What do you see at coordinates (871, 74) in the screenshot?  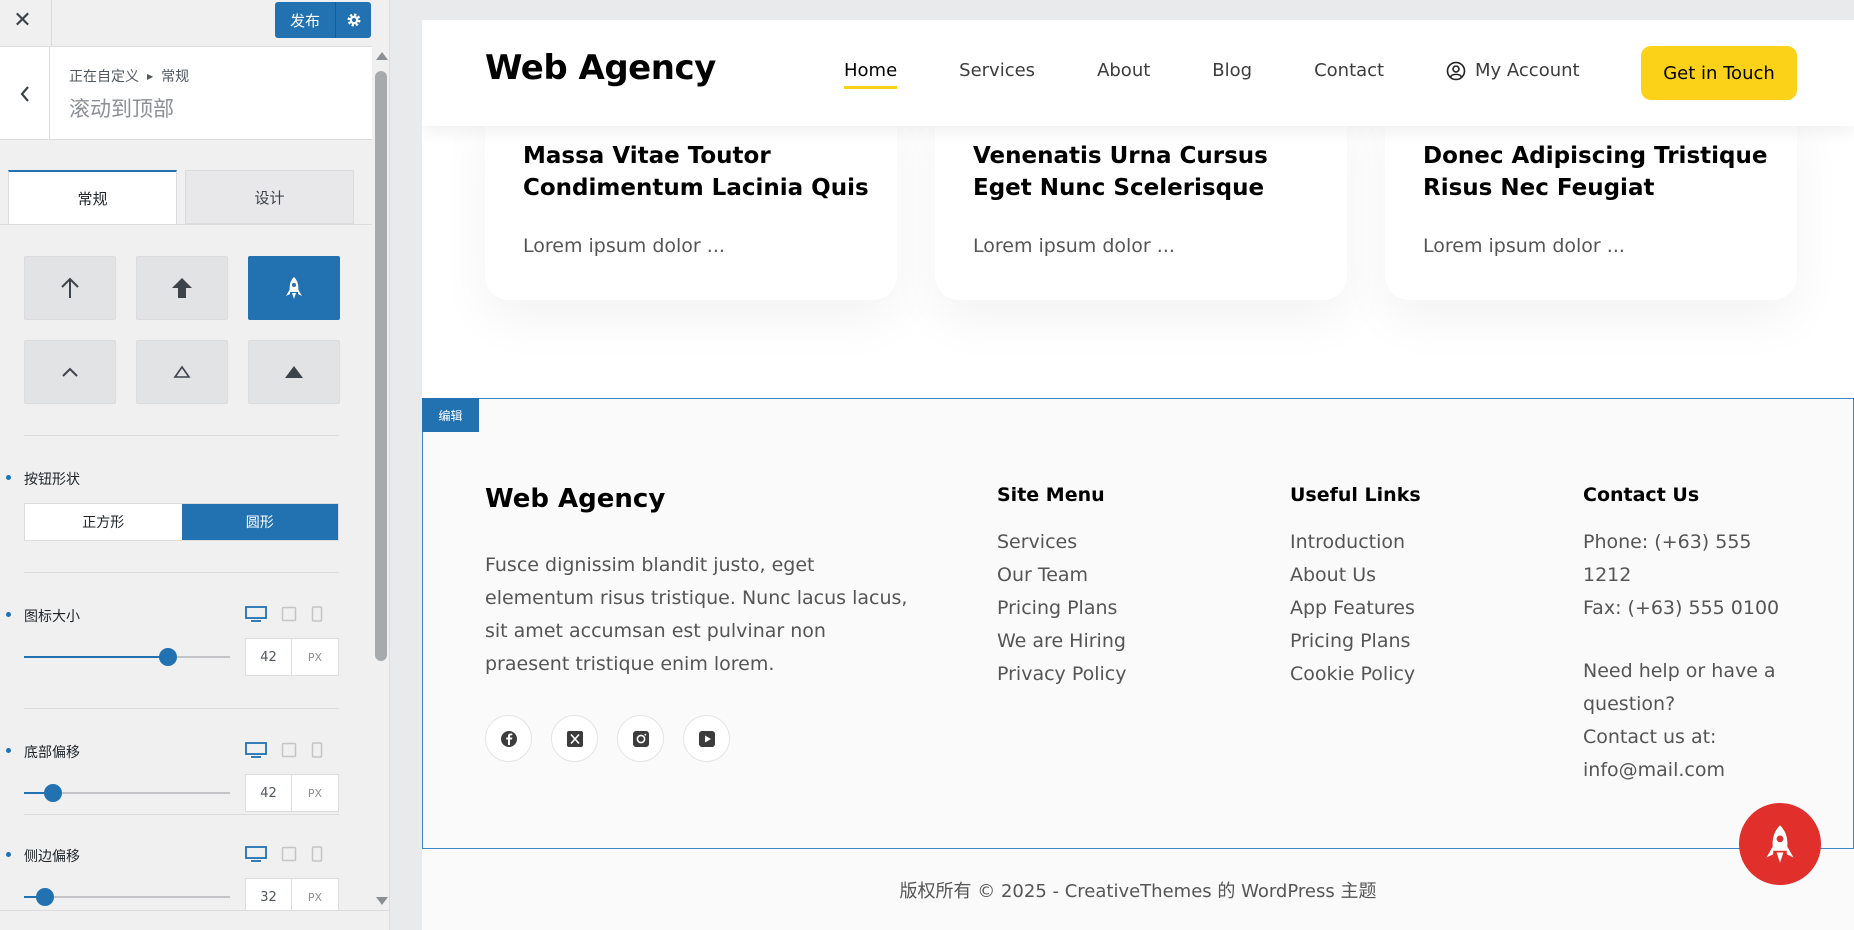 I see `nav-home: Home` at bounding box center [871, 74].